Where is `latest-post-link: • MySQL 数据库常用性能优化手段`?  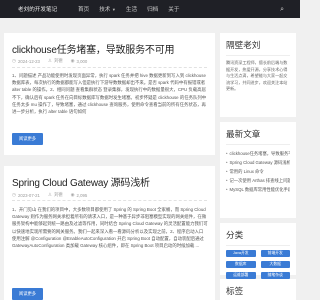 latest-post-link: • MySQL 数据库常用性能优化手段 is located at coordinates (258, 189).